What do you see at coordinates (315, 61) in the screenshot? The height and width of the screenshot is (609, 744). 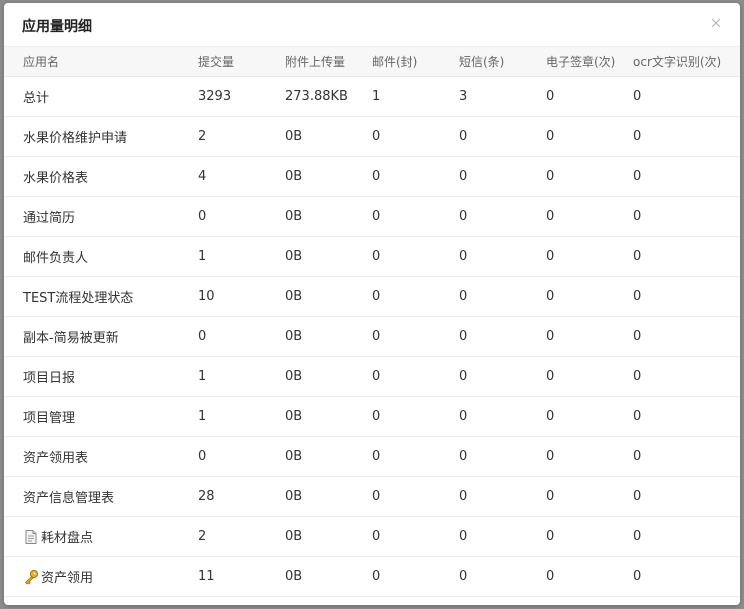 I see `header-attachment-upload: 附件上传量` at bounding box center [315, 61].